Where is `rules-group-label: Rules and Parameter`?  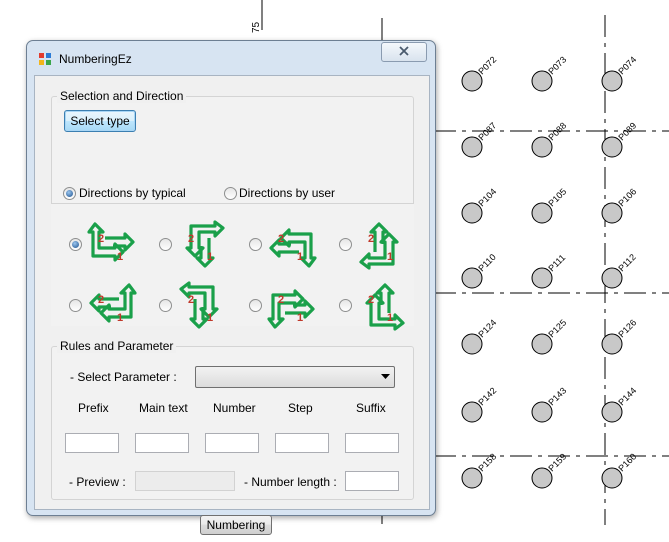
rules-group-label: Rules and Parameter is located at coordinates (117, 346).